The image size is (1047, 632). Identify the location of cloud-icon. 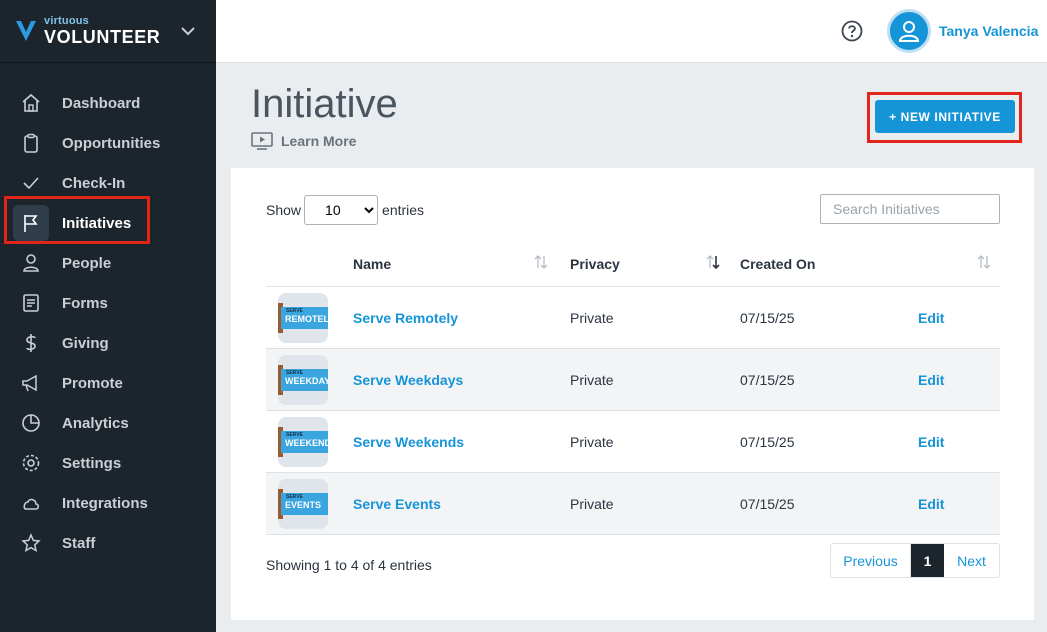
(31, 503).